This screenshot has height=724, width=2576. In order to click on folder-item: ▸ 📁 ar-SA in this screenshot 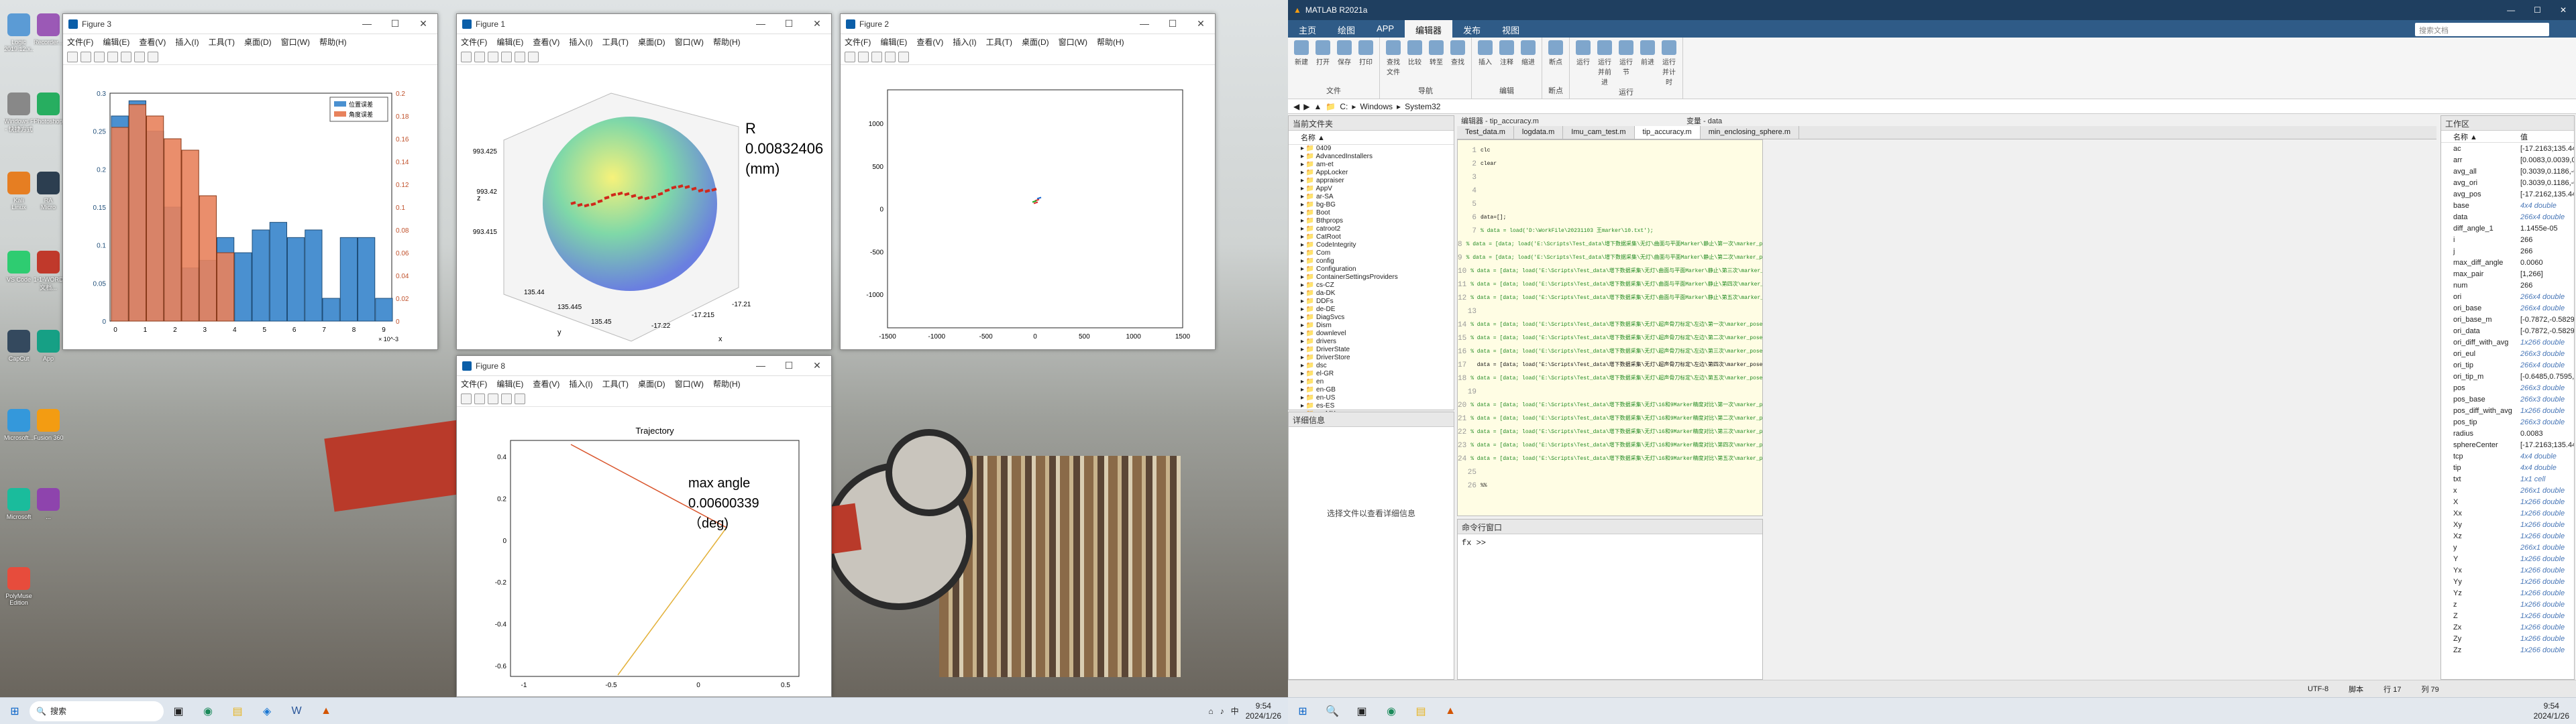, I will do `click(1371, 197)`.